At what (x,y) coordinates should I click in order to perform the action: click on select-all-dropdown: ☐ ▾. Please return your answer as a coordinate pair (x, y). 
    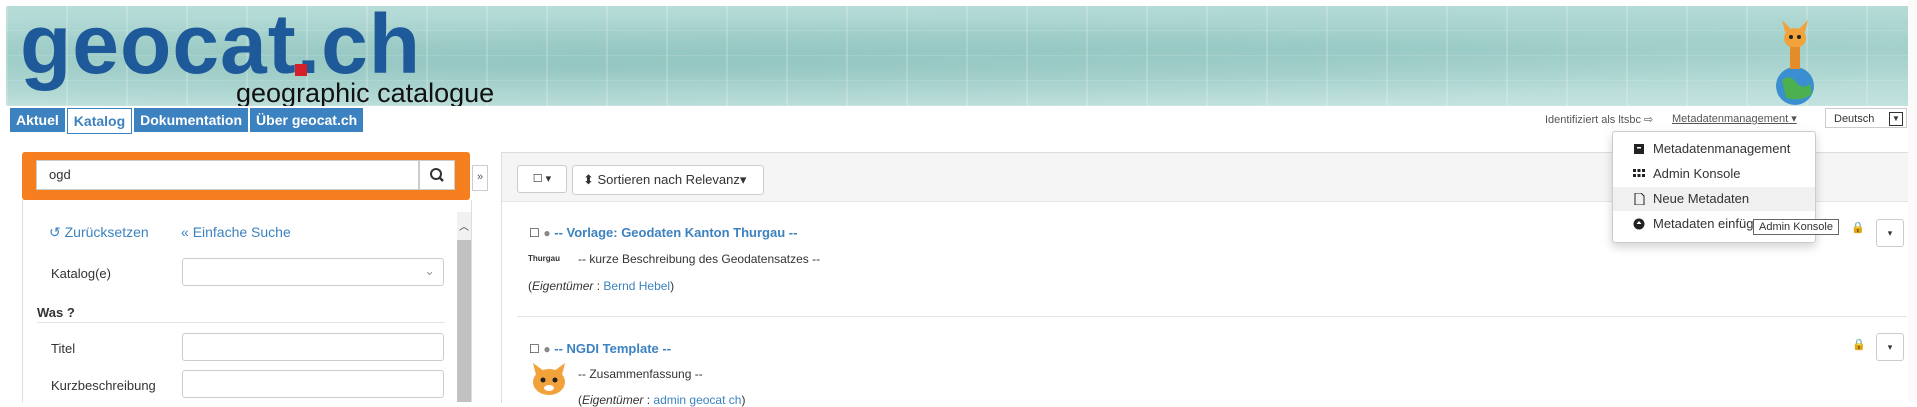
    Looking at the image, I should click on (542, 179).